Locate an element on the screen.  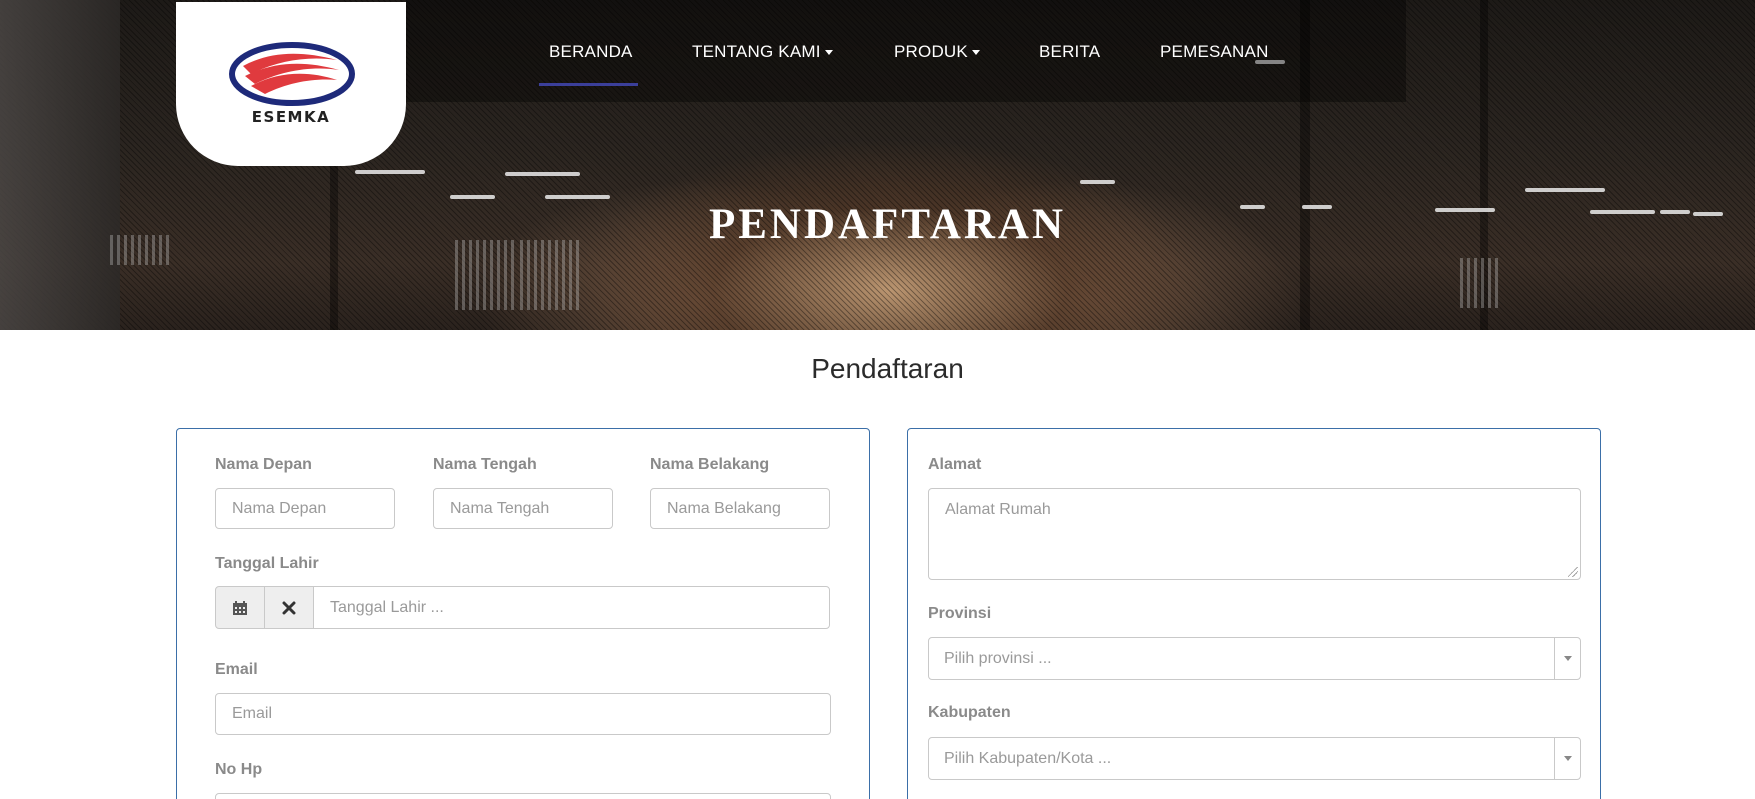
nav-active-indicator is located at coordinates (588, 84).